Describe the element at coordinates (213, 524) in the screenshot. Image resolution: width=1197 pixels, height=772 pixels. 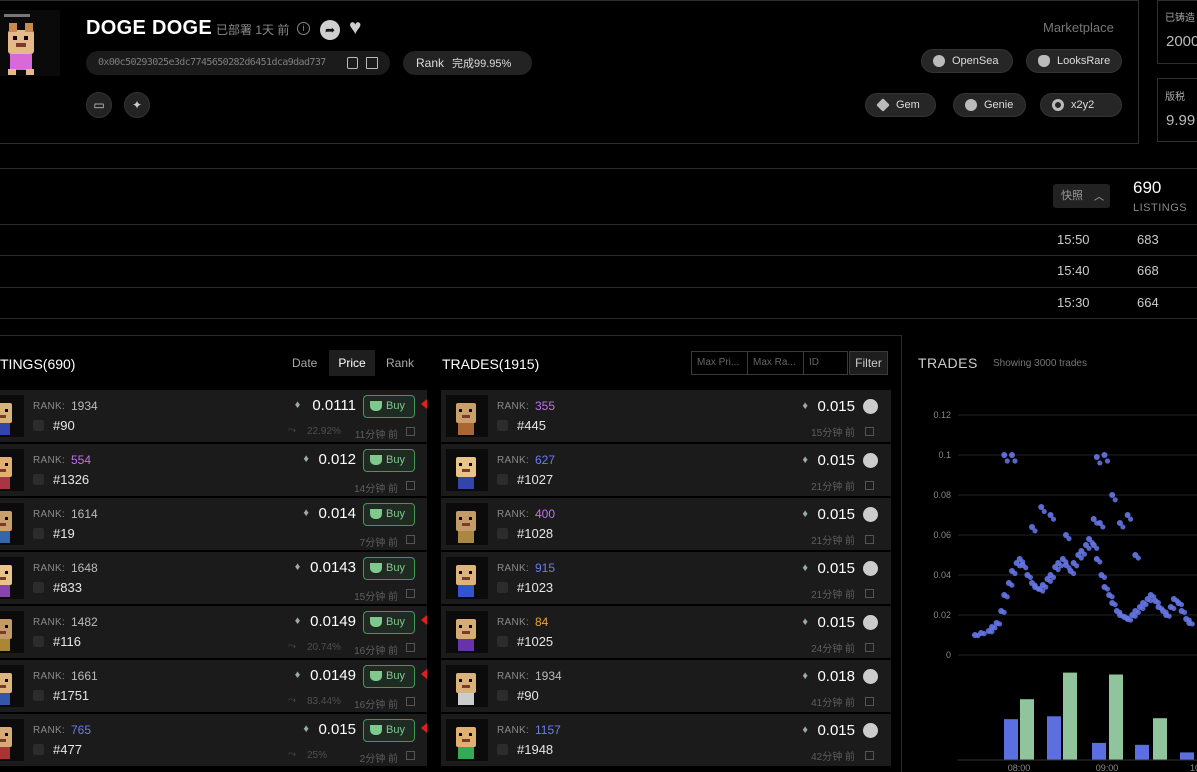
I see `listing-row: RANK: 1614 #19 ♦ 0.014 Buy 7分钟 前` at that location.